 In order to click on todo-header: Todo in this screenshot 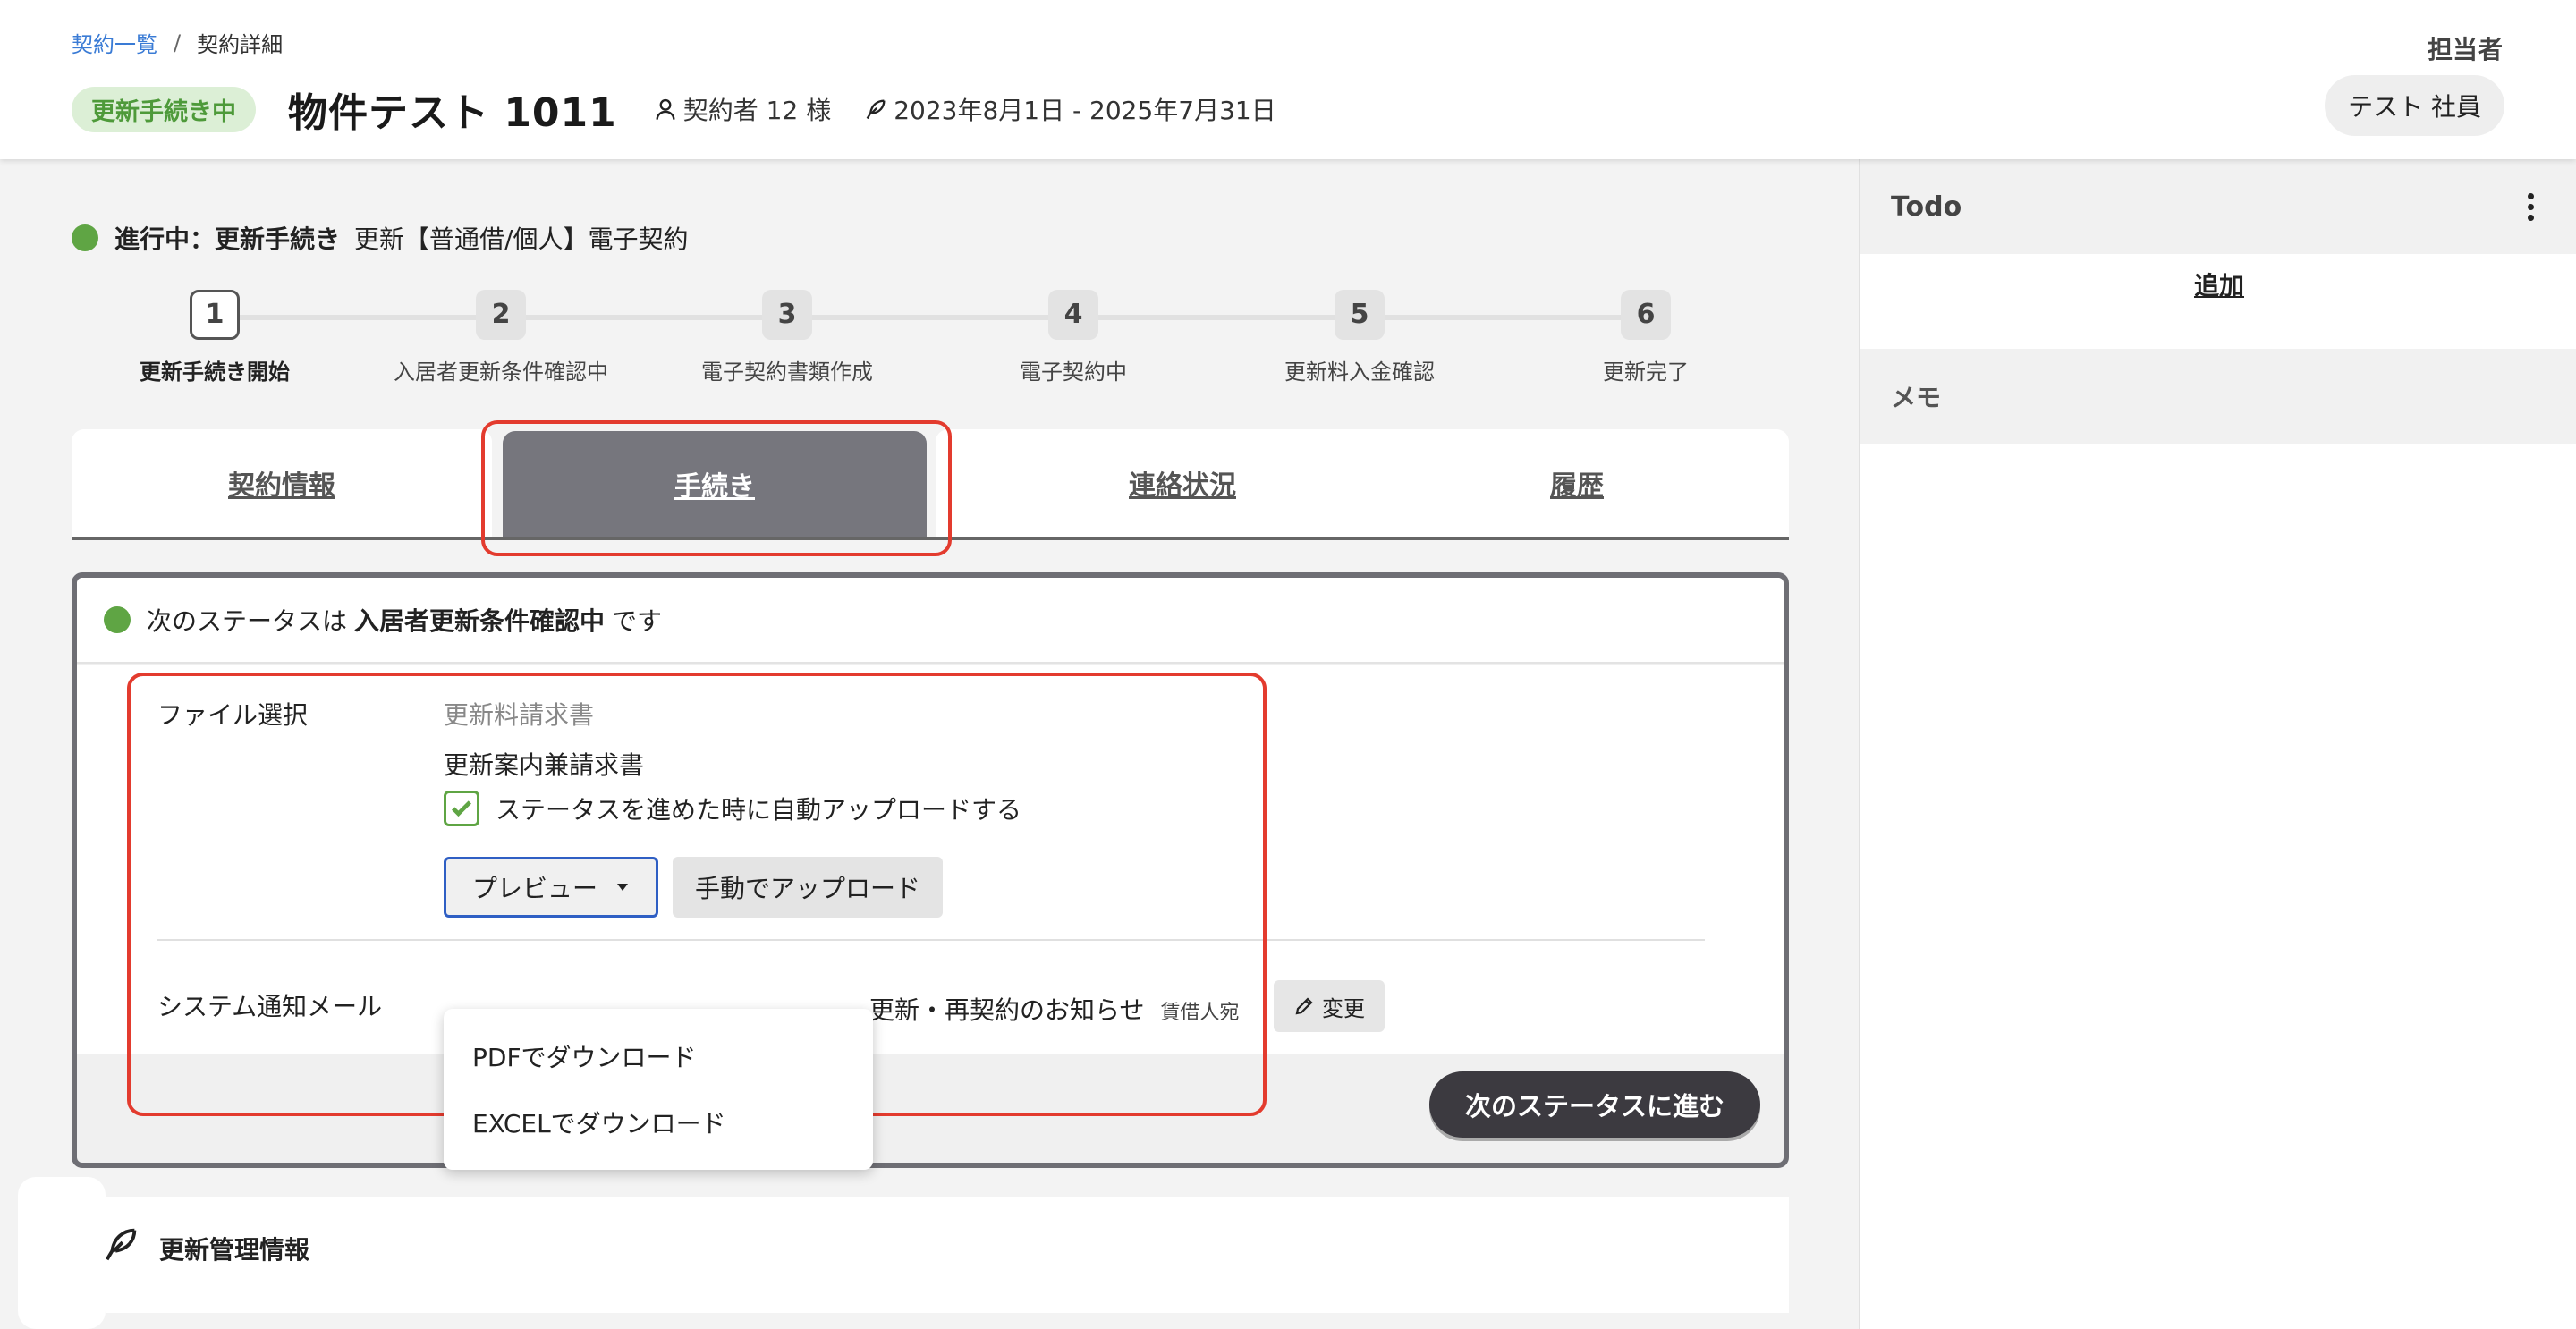, I will do `click(2218, 206)`.